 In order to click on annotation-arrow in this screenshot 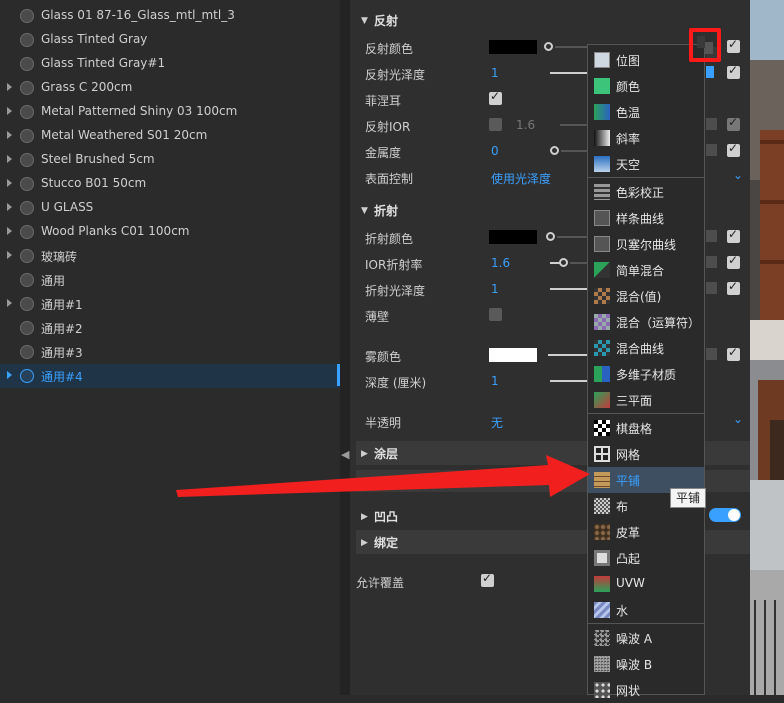, I will do `click(383, 476)`.